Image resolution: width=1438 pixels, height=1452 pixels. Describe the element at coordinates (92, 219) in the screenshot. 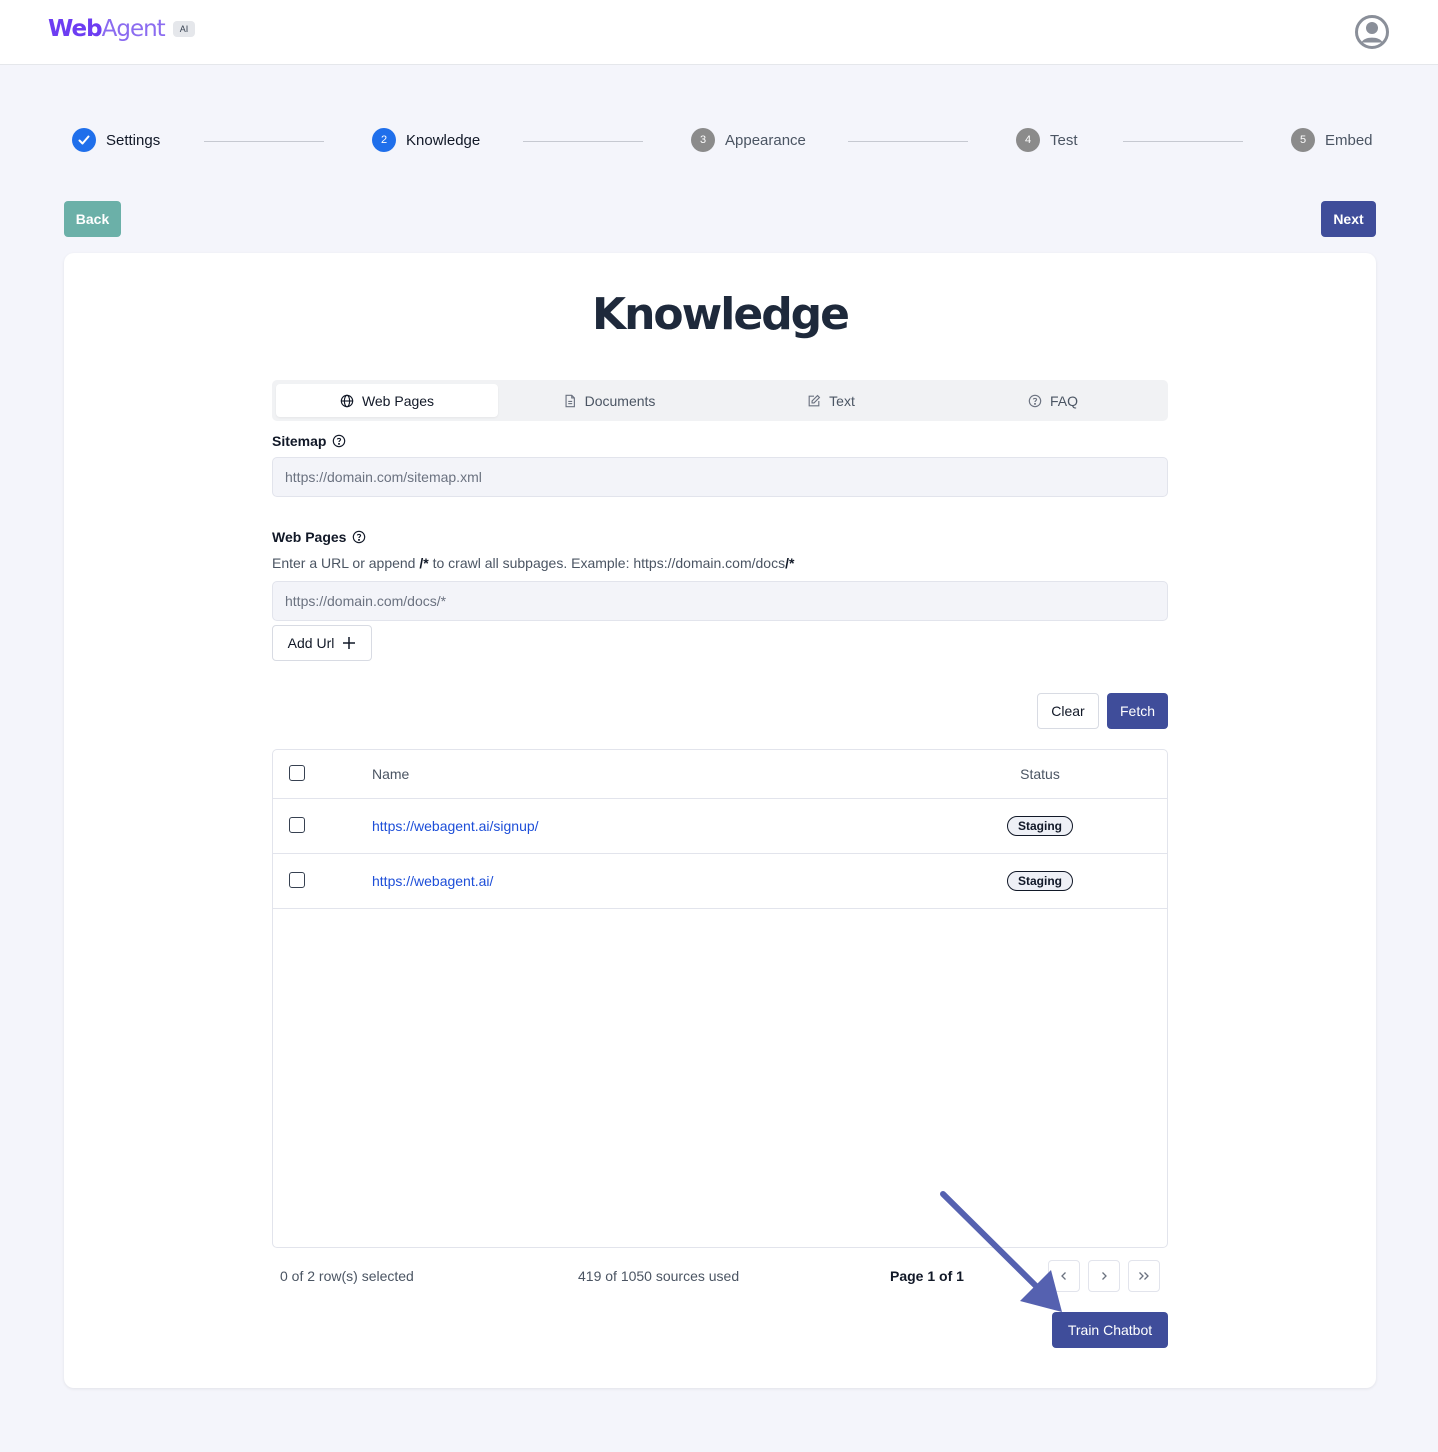

I see `back-button: Back` at that location.